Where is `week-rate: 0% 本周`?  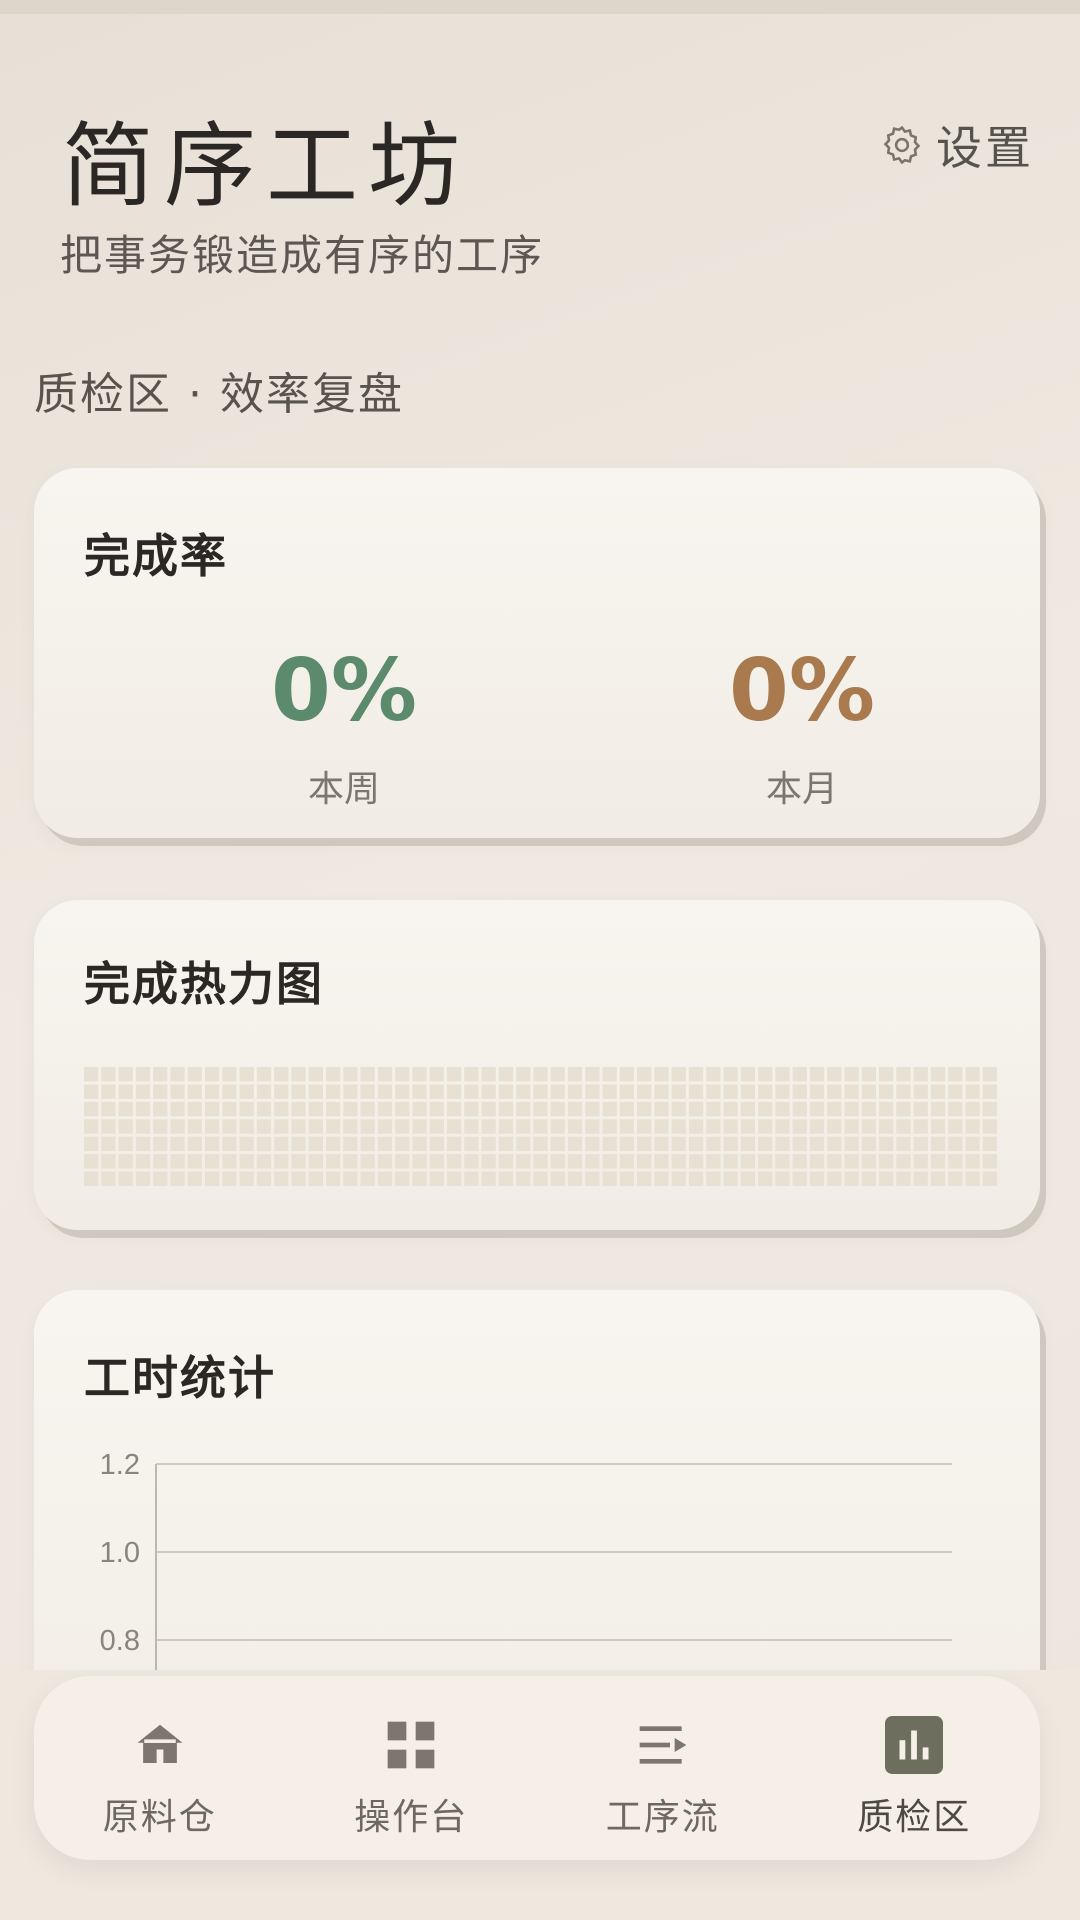
week-rate: 0% 本周 is located at coordinates (344, 730).